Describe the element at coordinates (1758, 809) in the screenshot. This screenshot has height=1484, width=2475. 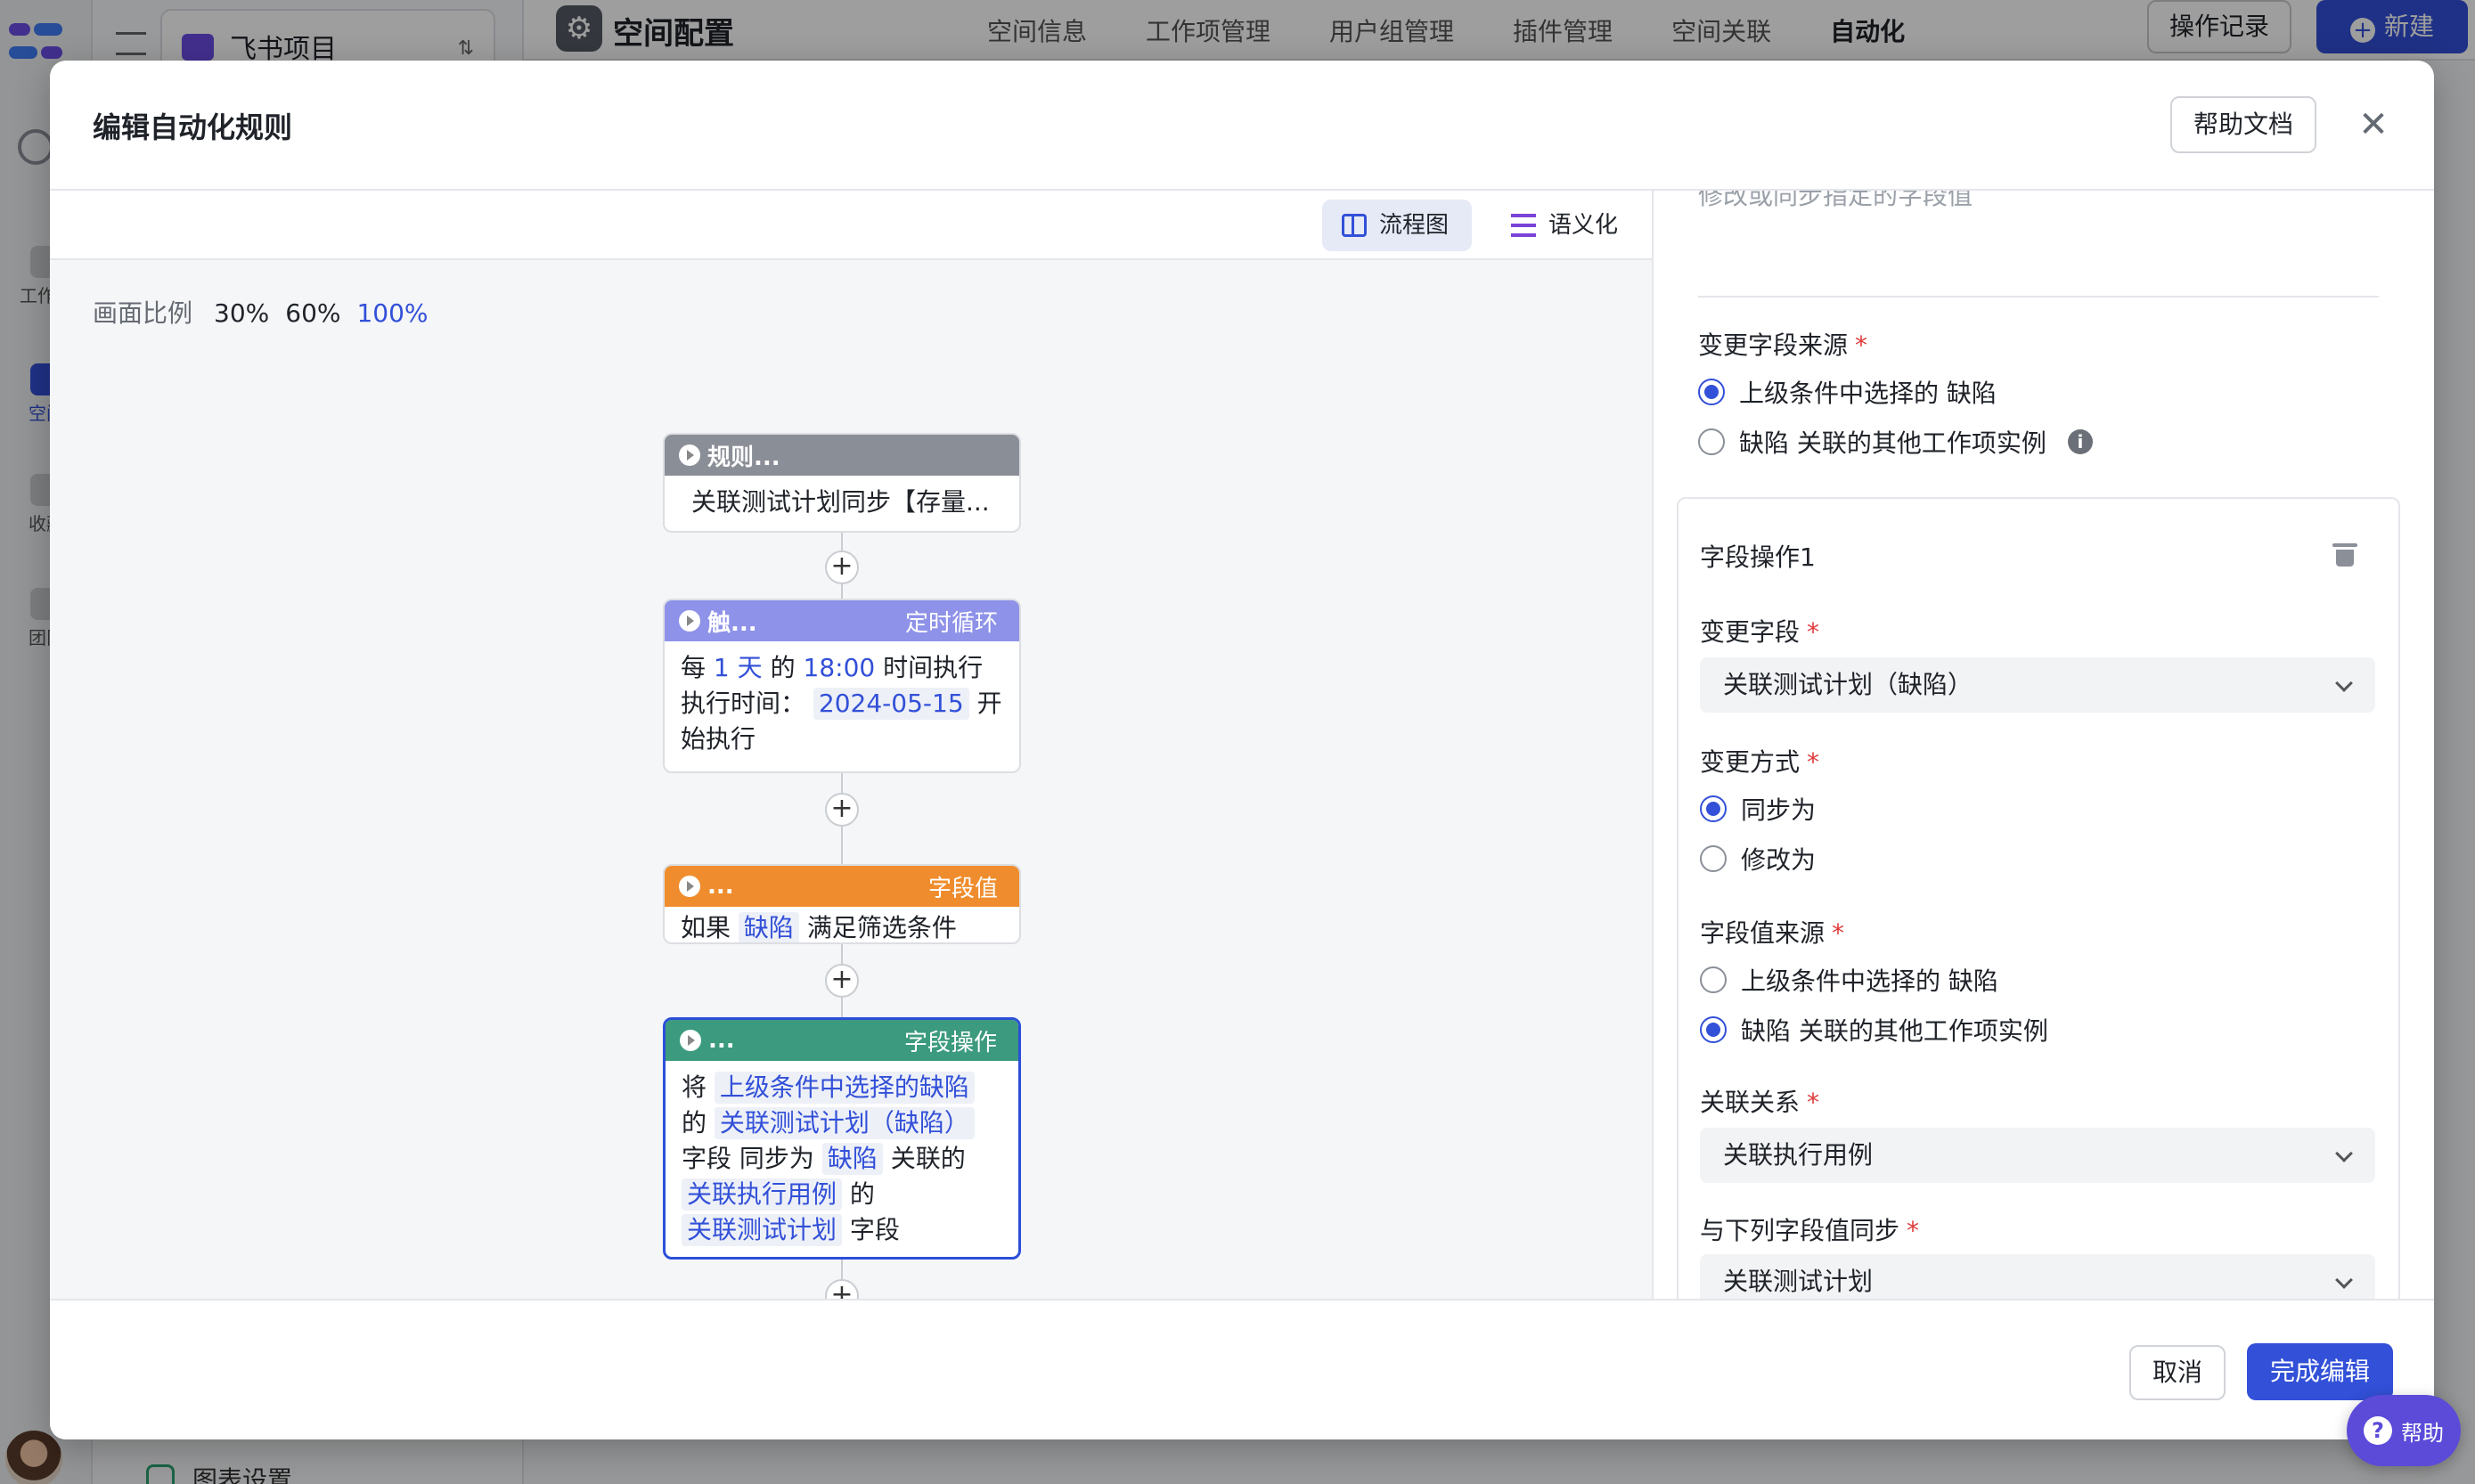
I see `mode-option-sync: 同步为` at that location.